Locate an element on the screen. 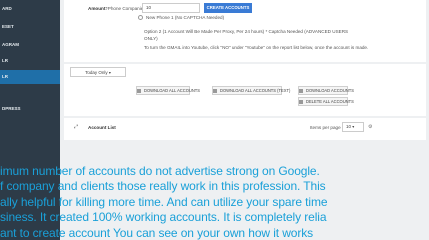 The width and height of the screenshot is (429, 240). delete-all-accounts-label: DELETE ALL ACCOUNTS is located at coordinates (330, 101).